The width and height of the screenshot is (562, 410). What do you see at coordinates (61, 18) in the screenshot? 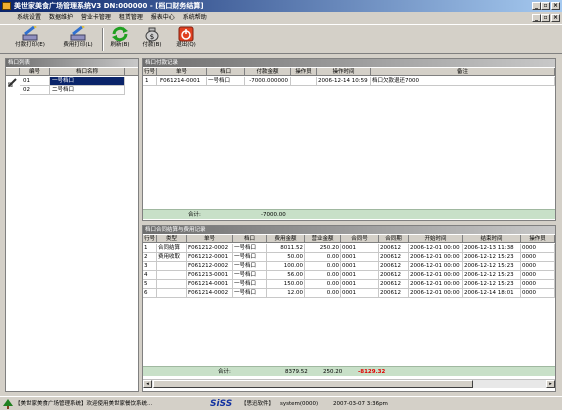
I see `menu-data-maintenance: 数据维护` at bounding box center [61, 18].